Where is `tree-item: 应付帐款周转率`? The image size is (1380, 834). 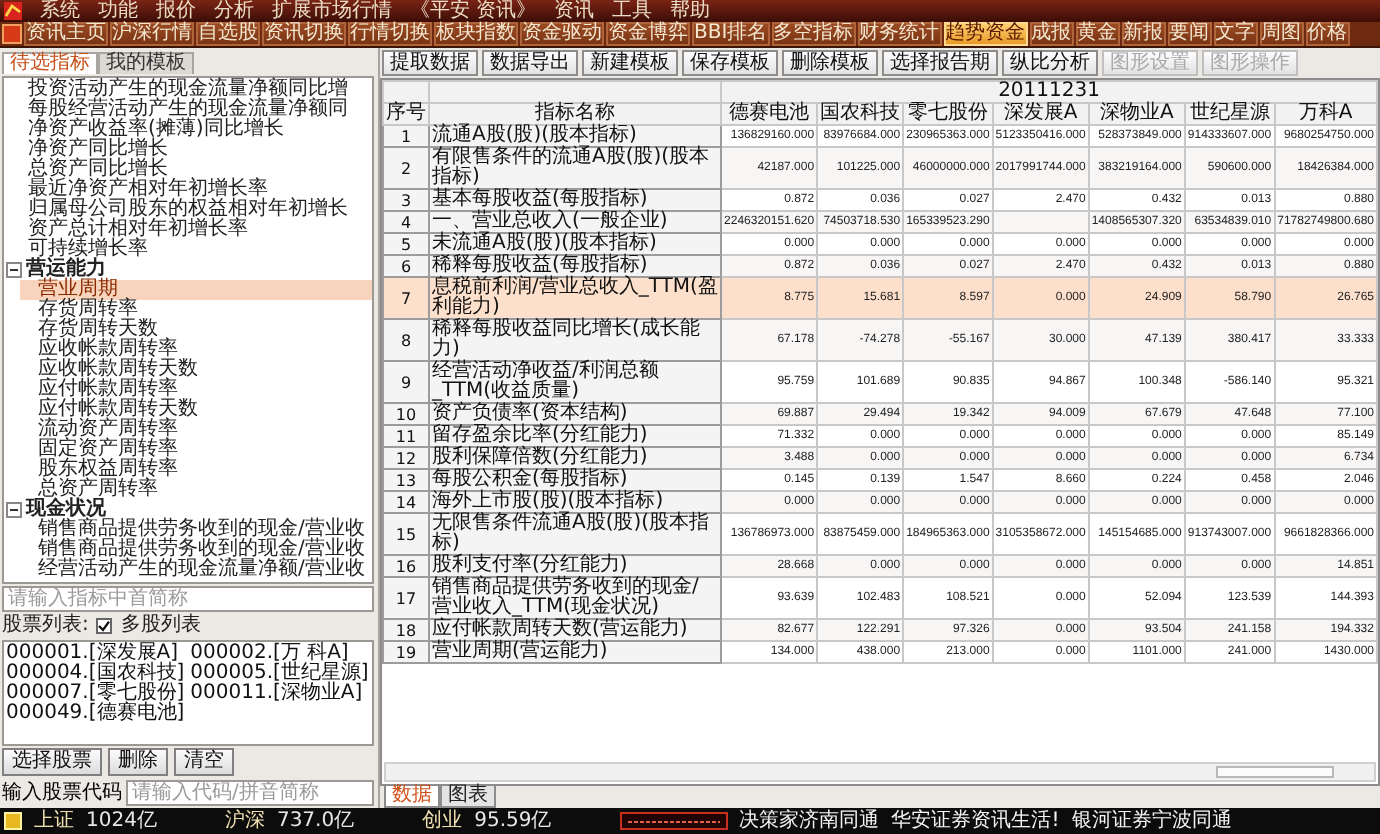 tree-item: 应付帐款周转率 is located at coordinates (196, 390).